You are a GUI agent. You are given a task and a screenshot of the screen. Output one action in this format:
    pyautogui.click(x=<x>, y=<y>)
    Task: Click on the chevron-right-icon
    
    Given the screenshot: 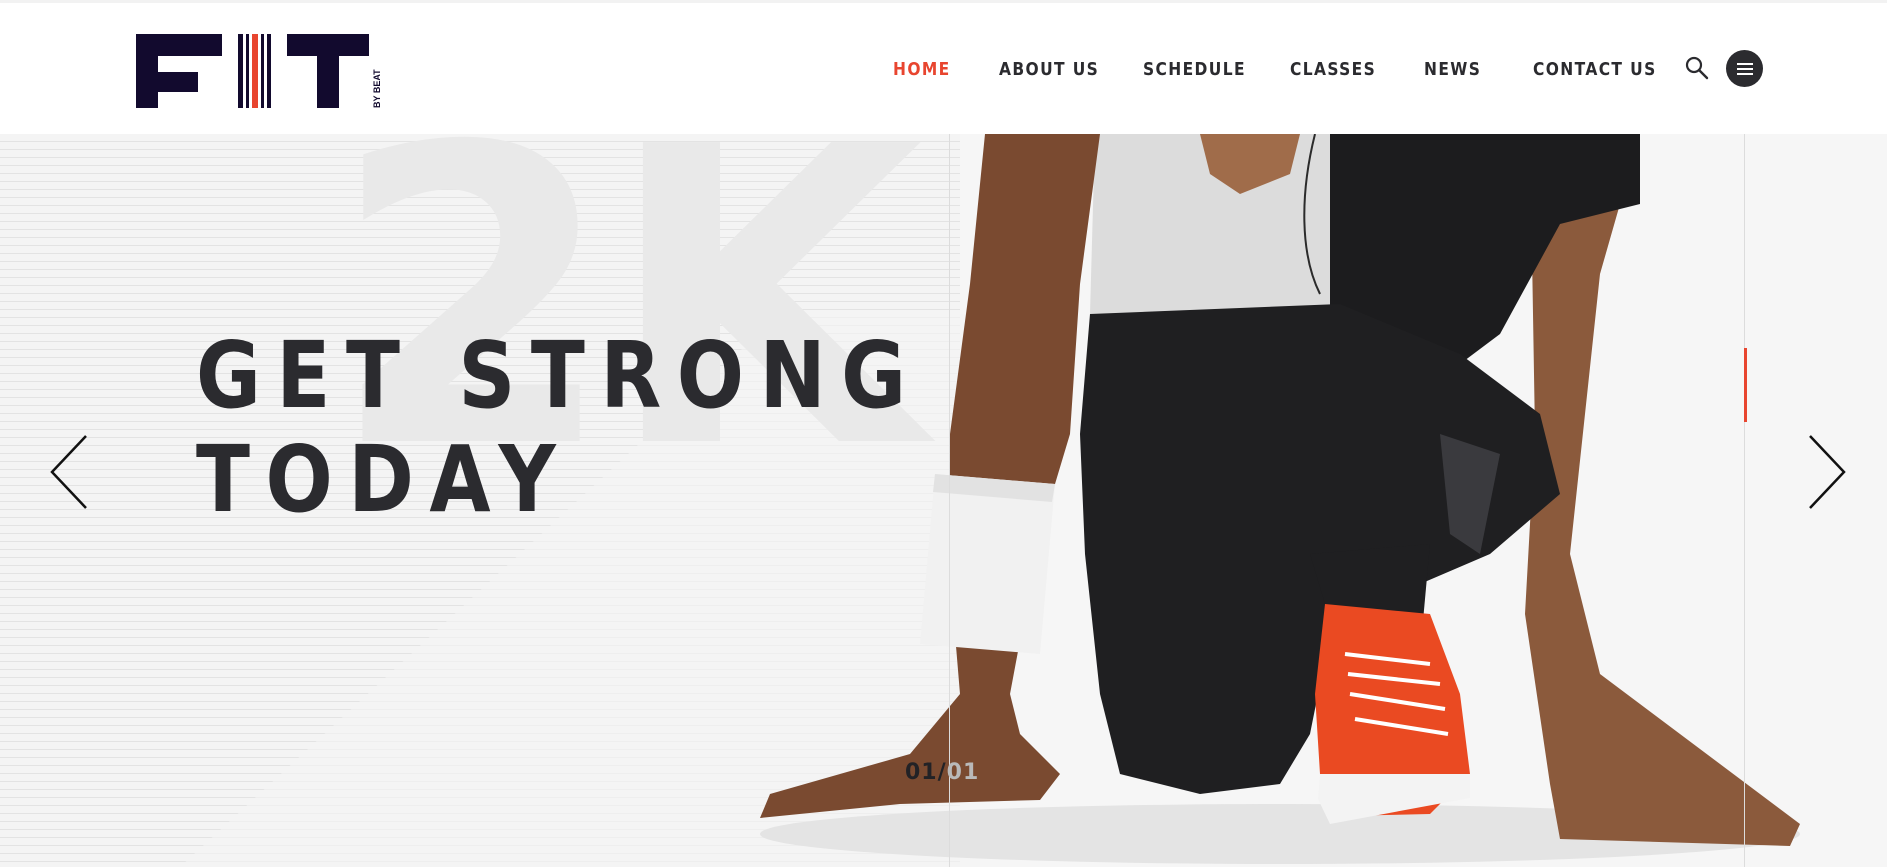 What is the action you would take?
    pyautogui.click(x=1826, y=472)
    